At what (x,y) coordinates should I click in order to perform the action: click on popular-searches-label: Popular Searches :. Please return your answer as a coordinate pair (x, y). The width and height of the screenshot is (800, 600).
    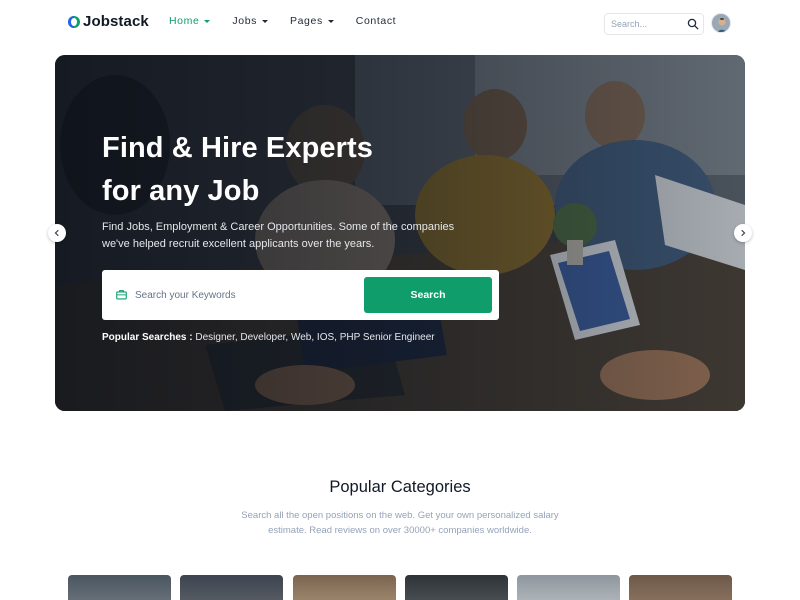
    Looking at the image, I should click on (147, 337).